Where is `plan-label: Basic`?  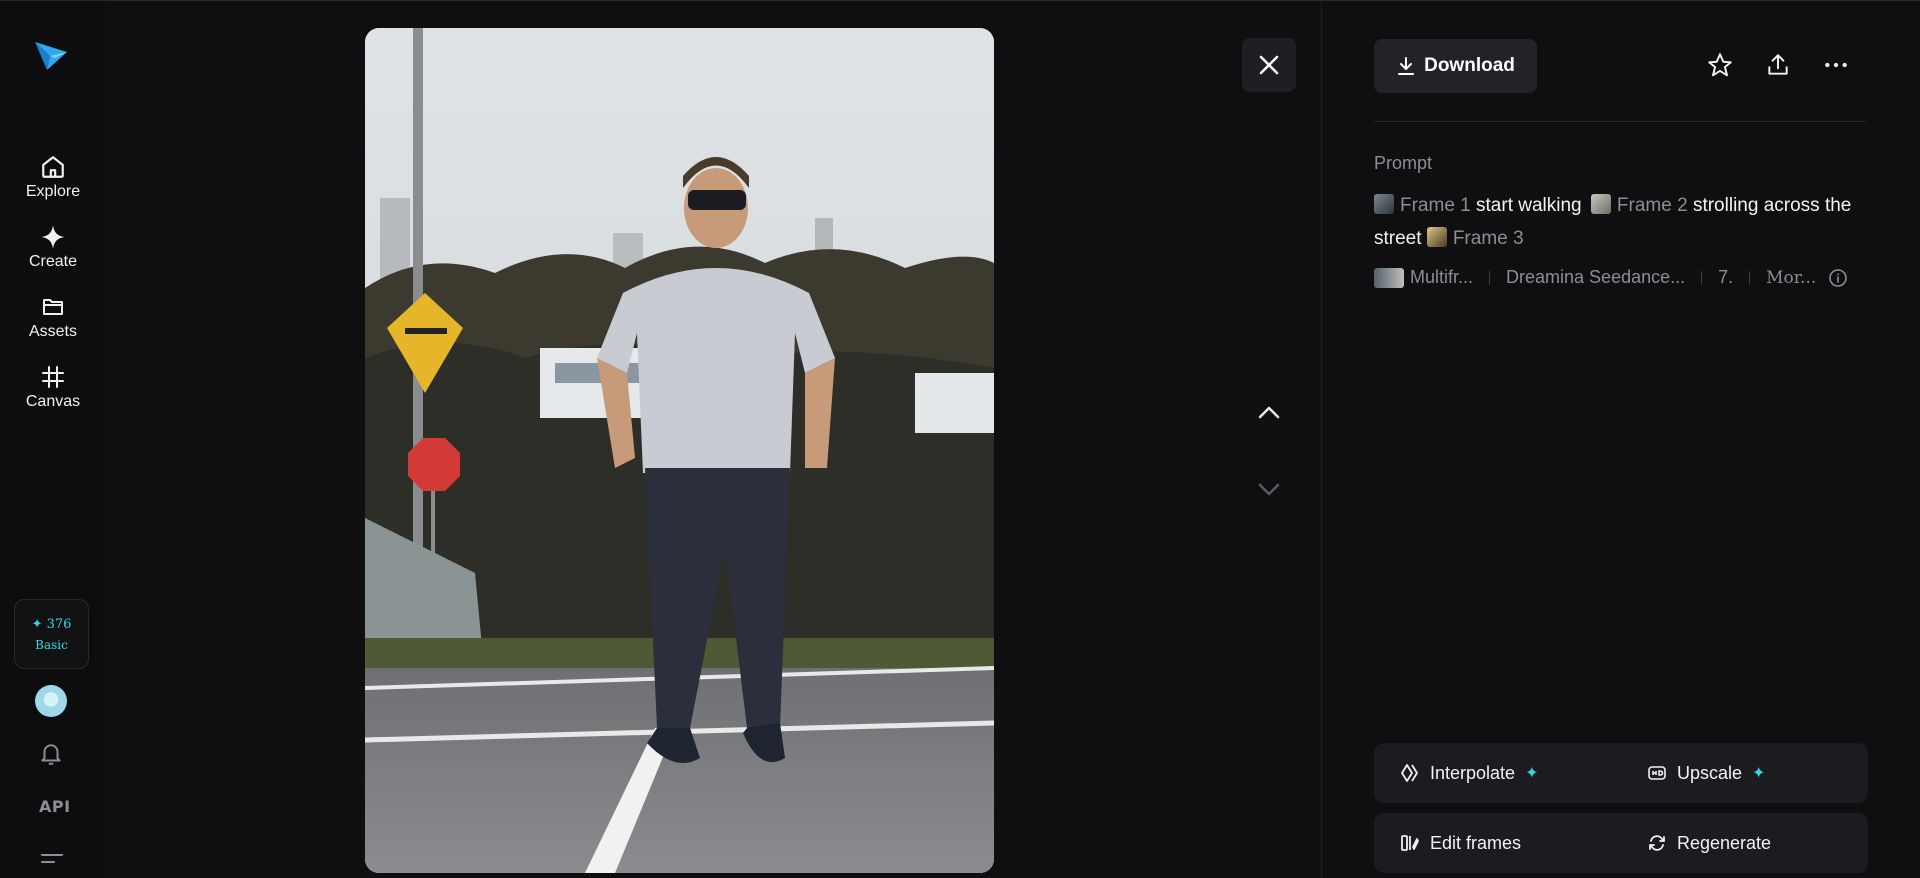 plan-label: Basic is located at coordinates (51, 644).